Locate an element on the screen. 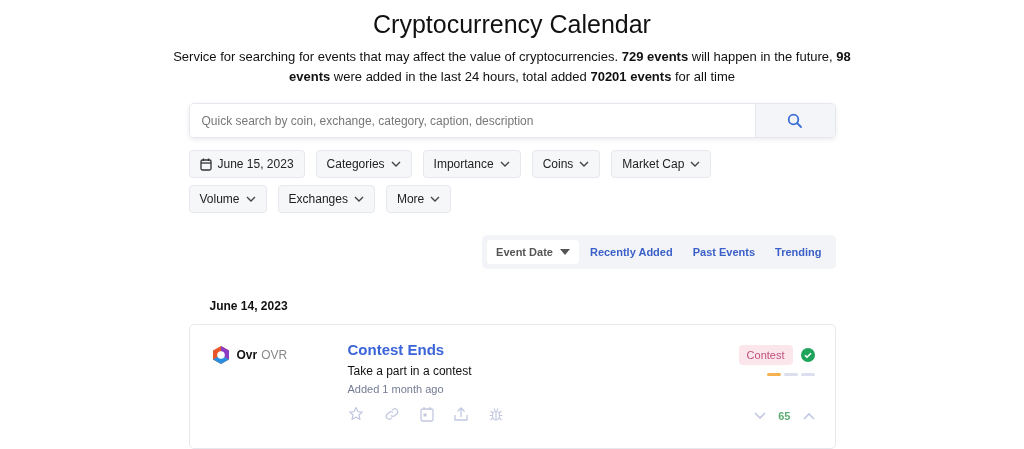 The width and height of the screenshot is (1024, 449). filter-dropdown: Exchanges is located at coordinates (326, 199).